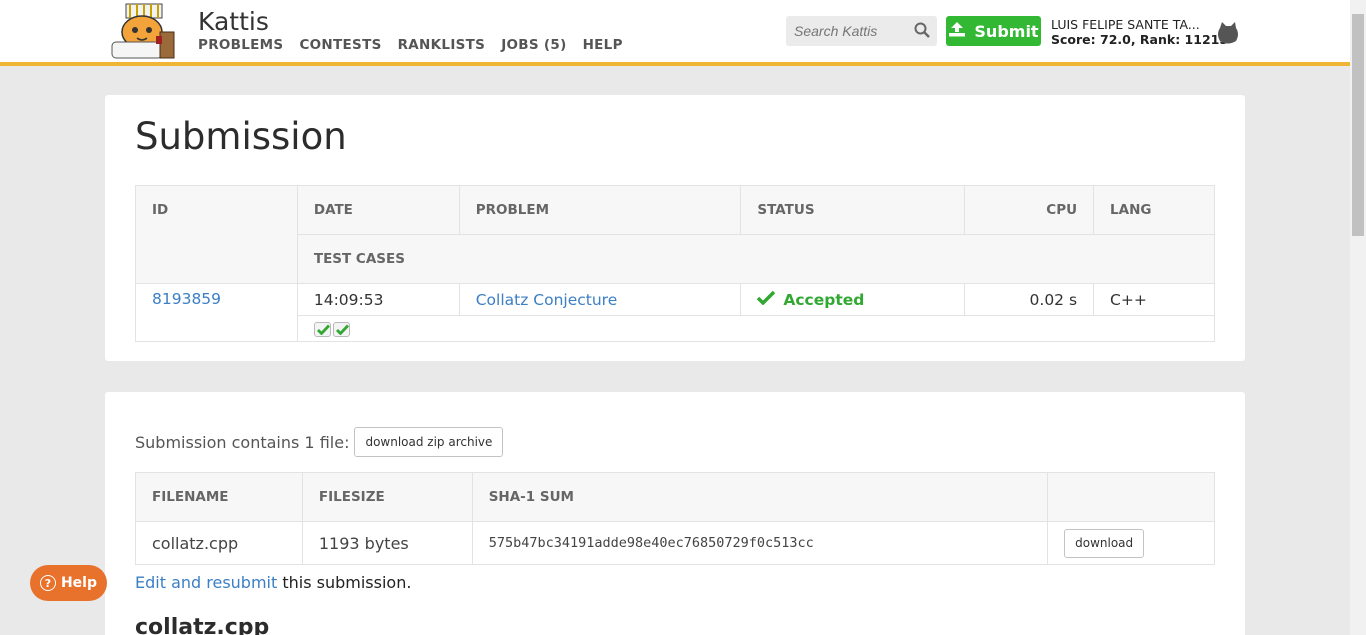  I want to click on col-cpu: CPU, so click(1029, 210).